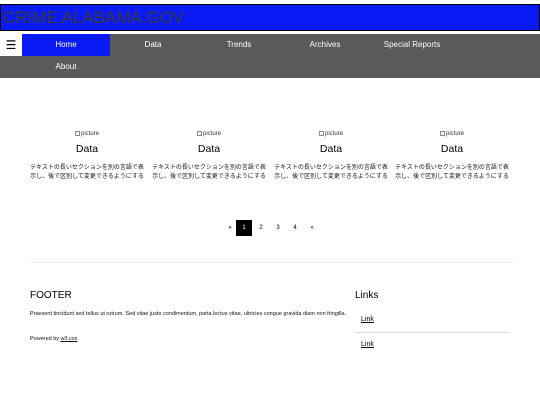 This screenshot has width=540, height=405. What do you see at coordinates (45, 339) in the screenshot?
I see `powered-by-label: Powered by` at bounding box center [45, 339].